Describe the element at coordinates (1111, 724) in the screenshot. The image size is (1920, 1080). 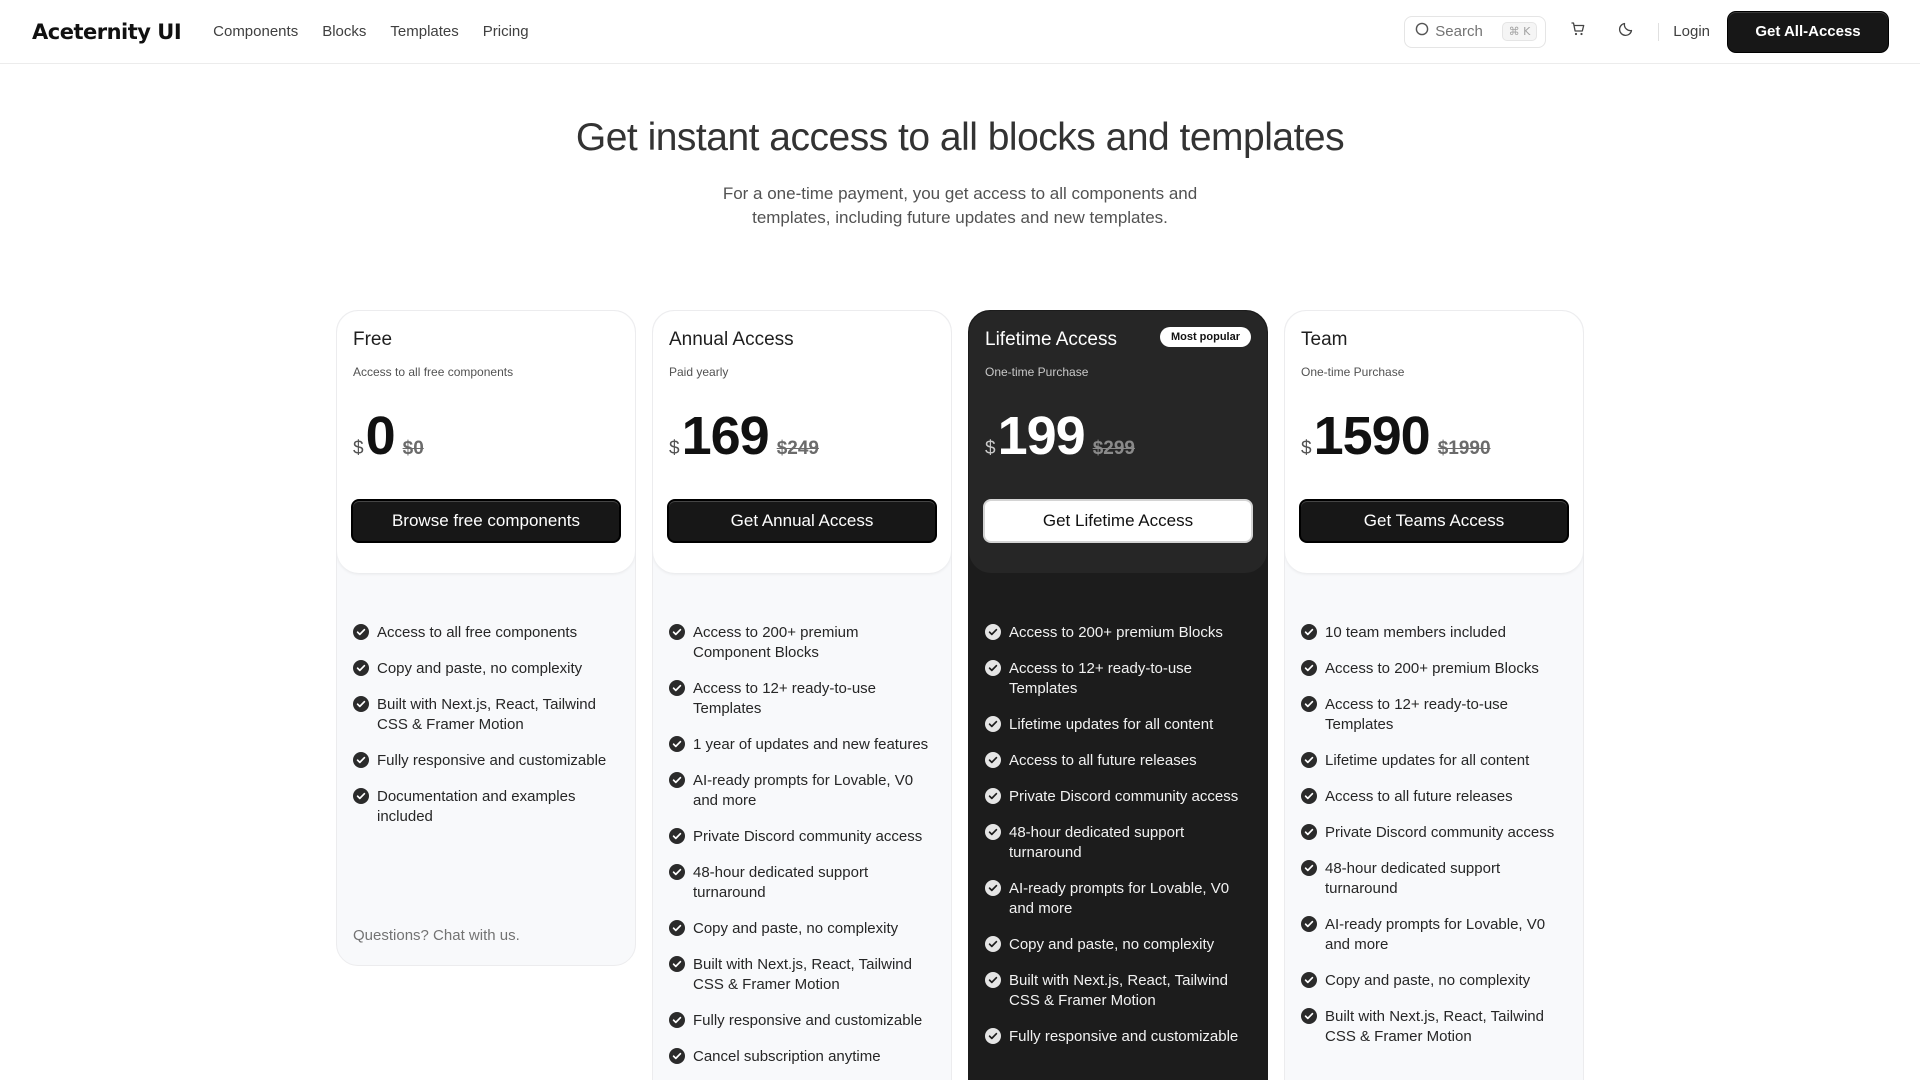
I see `feature-text: Lifetime updates for all content` at that location.